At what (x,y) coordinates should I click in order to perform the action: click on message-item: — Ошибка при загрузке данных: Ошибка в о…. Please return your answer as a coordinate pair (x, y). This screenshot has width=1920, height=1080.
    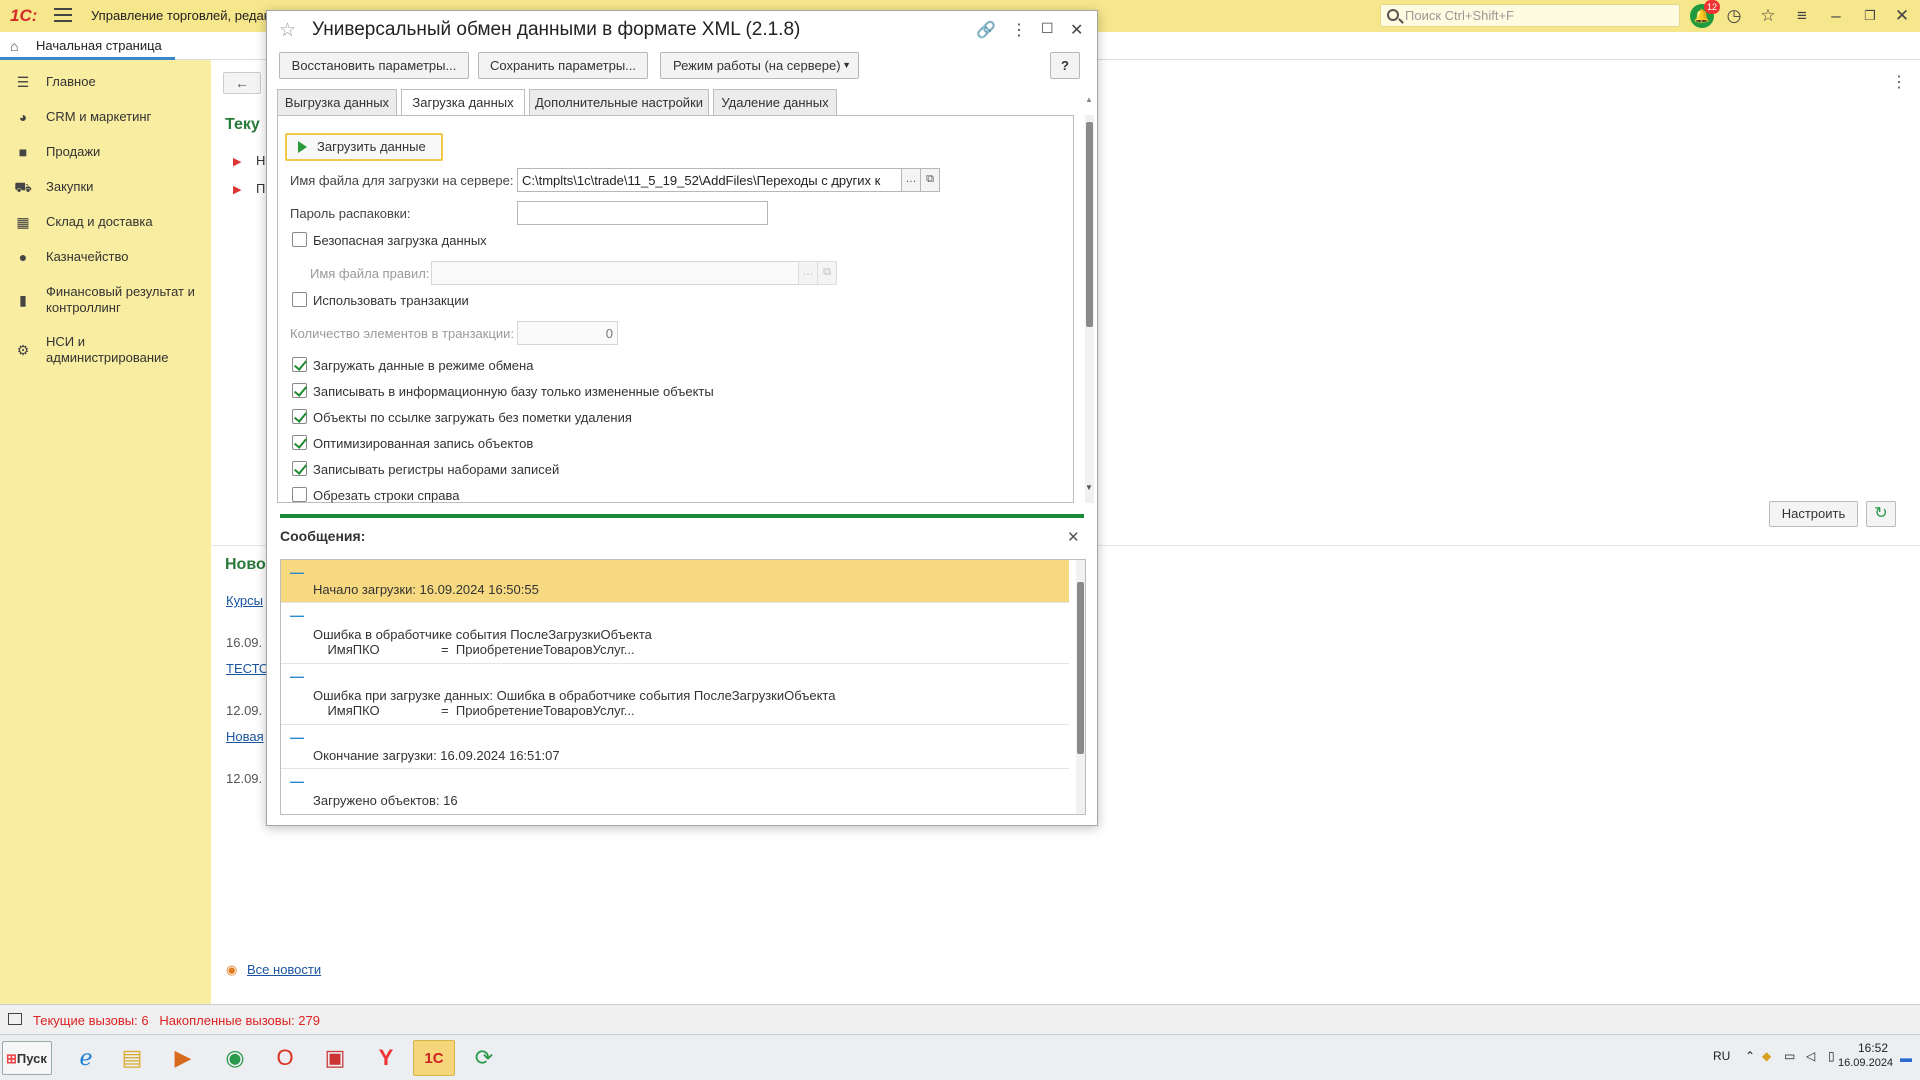
    Looking at the image, I should click on (675, 694).